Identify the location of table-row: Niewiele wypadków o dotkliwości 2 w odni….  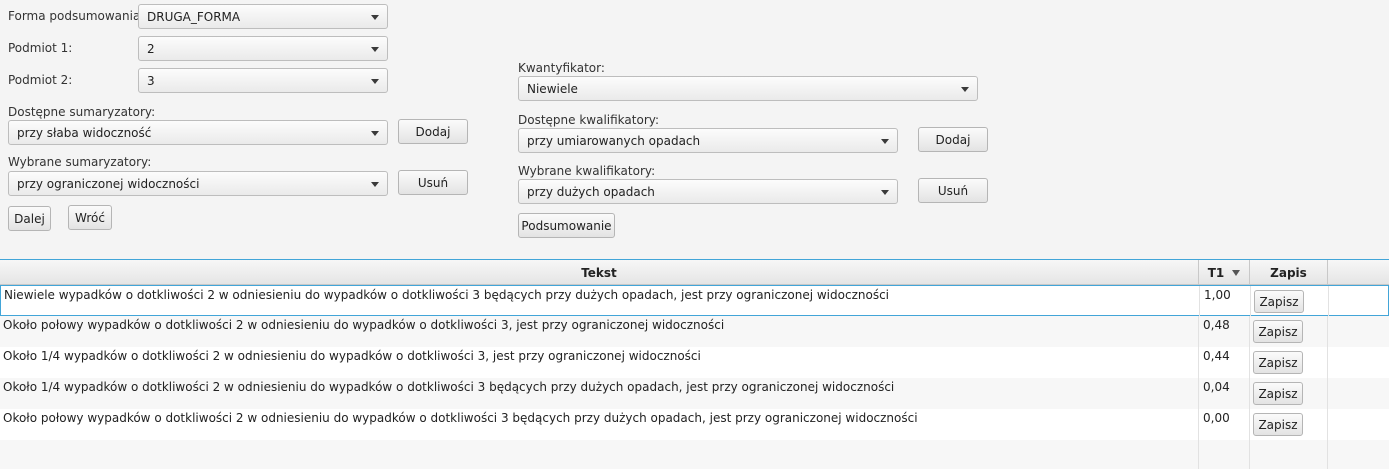
(694, 301).